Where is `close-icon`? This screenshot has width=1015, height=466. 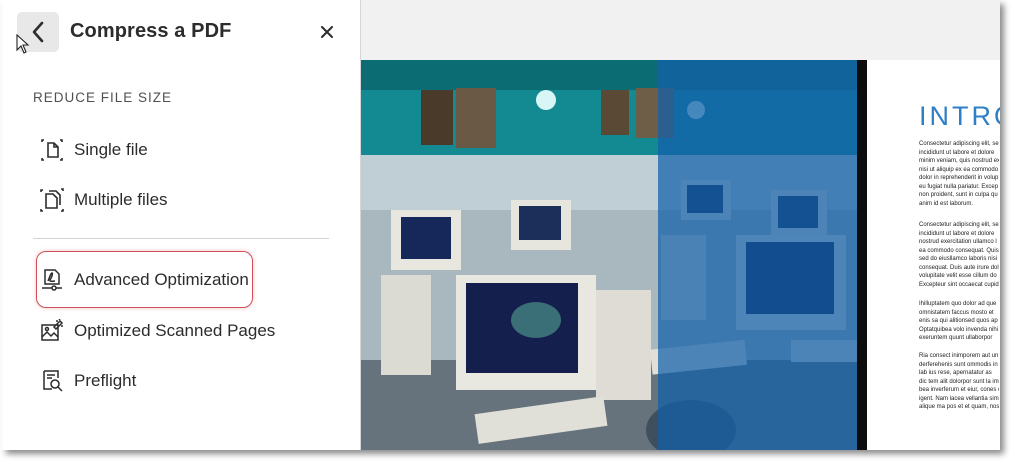 close-icon is located at coordinates (327, 32).